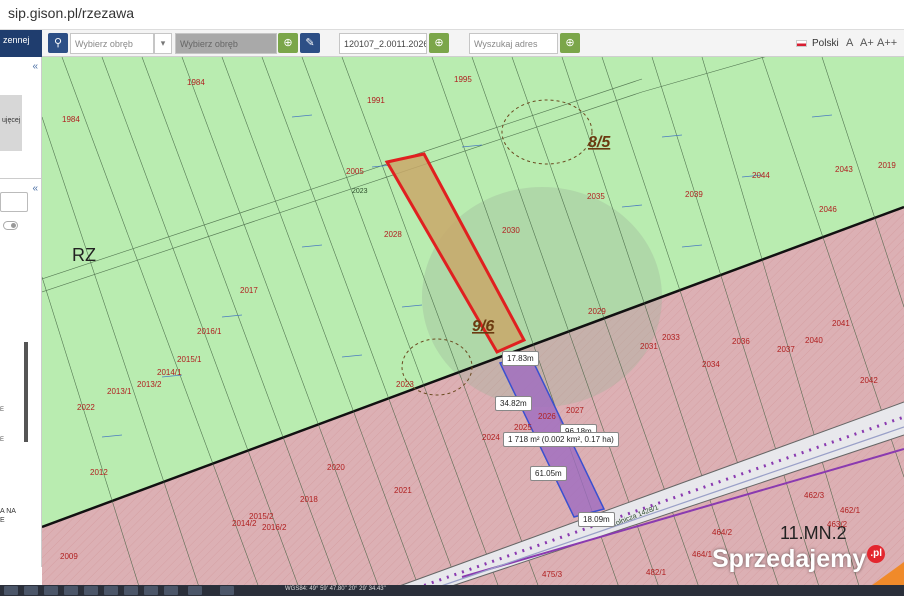  I want to click on lot-number: 2014/1, so click(169, 372).